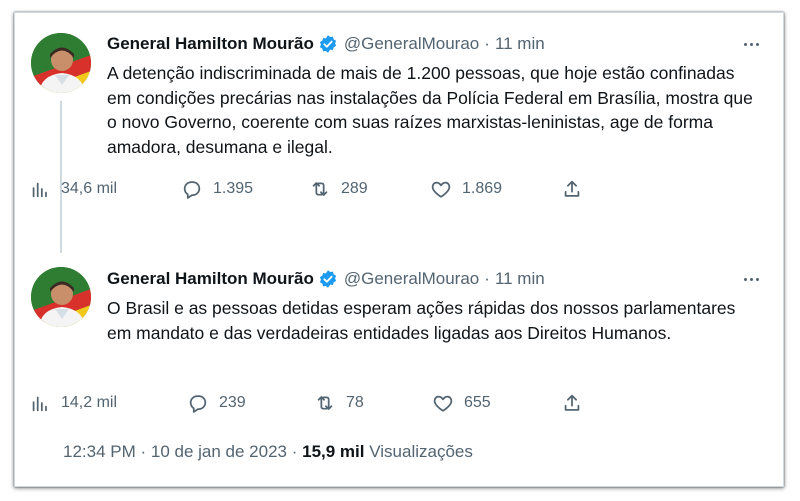  What do you see at coordinates (354, 188) in the screenshot?
I see `retweet-count: 289` at bounding box center [354, 188].